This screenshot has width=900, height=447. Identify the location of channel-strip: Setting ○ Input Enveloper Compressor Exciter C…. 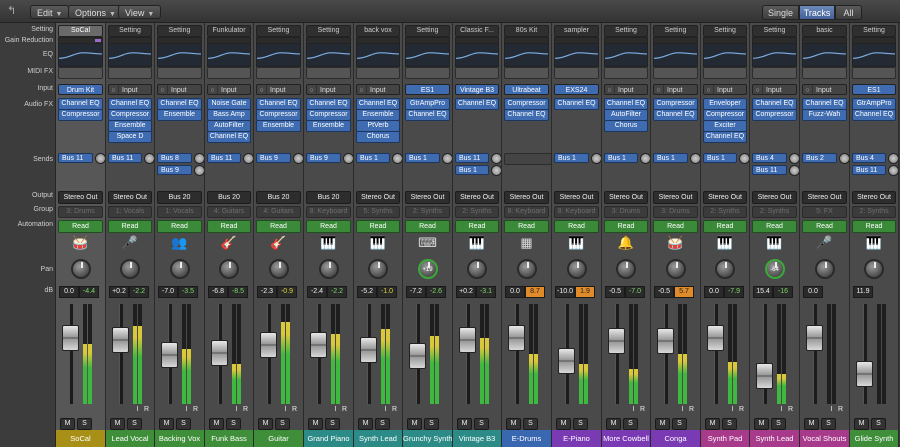
(725, 235).